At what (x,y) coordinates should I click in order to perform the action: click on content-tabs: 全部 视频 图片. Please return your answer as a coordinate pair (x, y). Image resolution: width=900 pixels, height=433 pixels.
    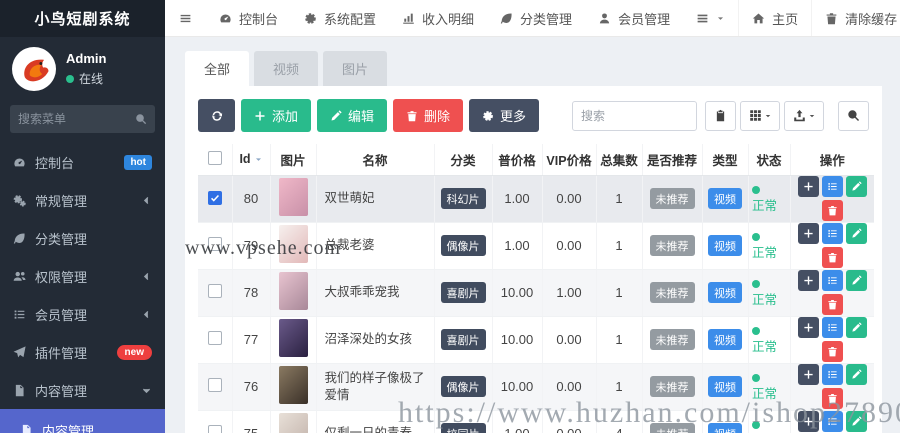
    Looking at the image, I should click on (533, 68).